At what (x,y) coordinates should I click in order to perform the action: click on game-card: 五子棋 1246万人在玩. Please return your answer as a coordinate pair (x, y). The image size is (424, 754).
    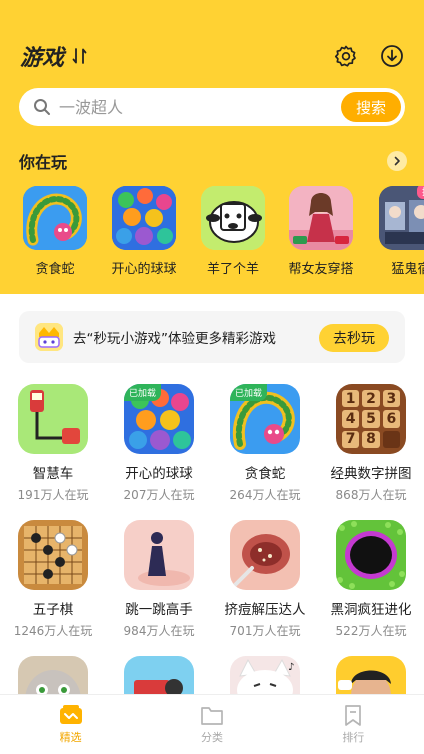
    Looking at the image, I should click on (53, 579).